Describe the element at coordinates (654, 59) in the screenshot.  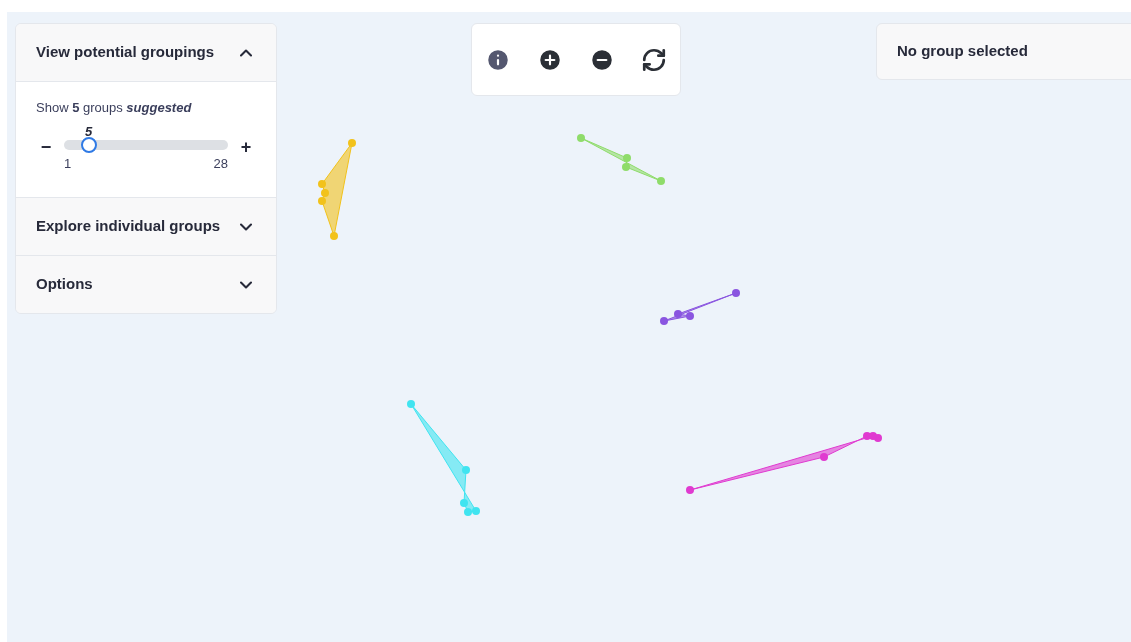
I see `refresh-icon` at that location.